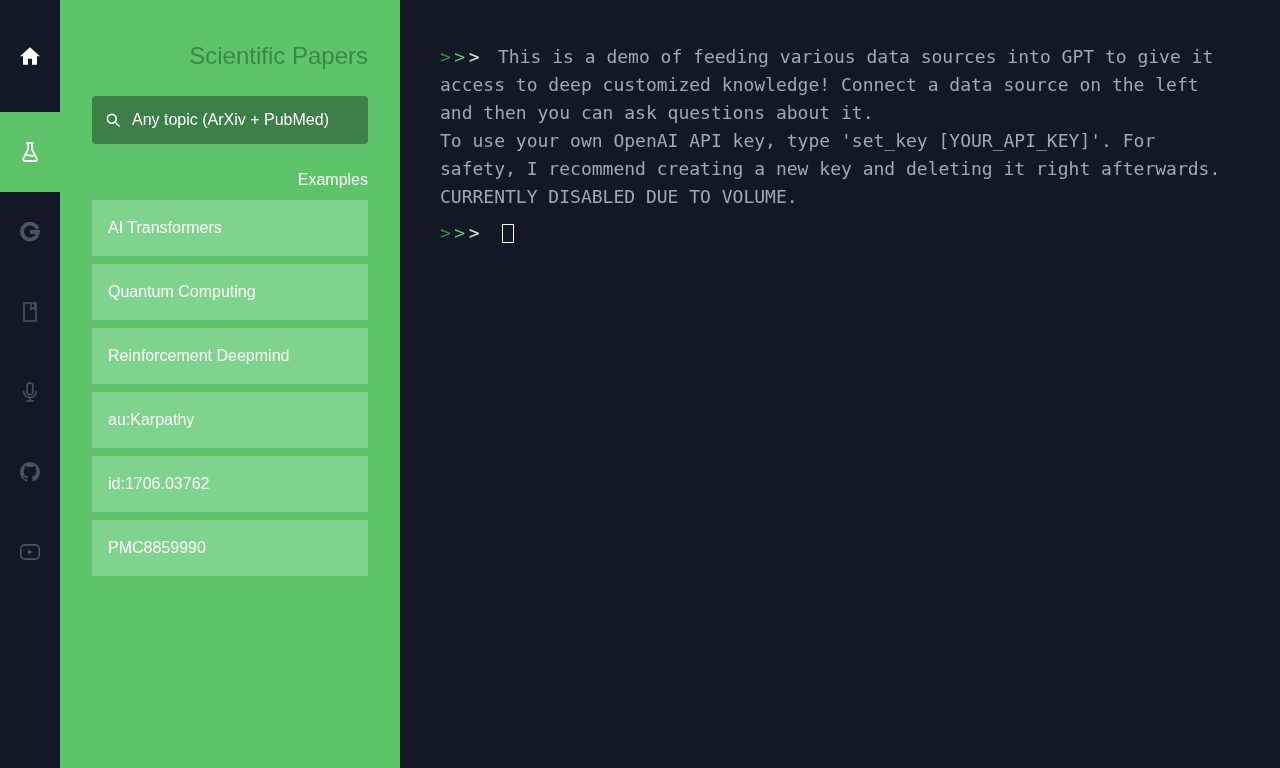 This screenshot has width=1280, height=768. What do you see at coordinates (856, 56) in the screenshot?
I see `output-text: This is a demo of feeding various data sources into GPT to give it` at bounding box center [856, 56].